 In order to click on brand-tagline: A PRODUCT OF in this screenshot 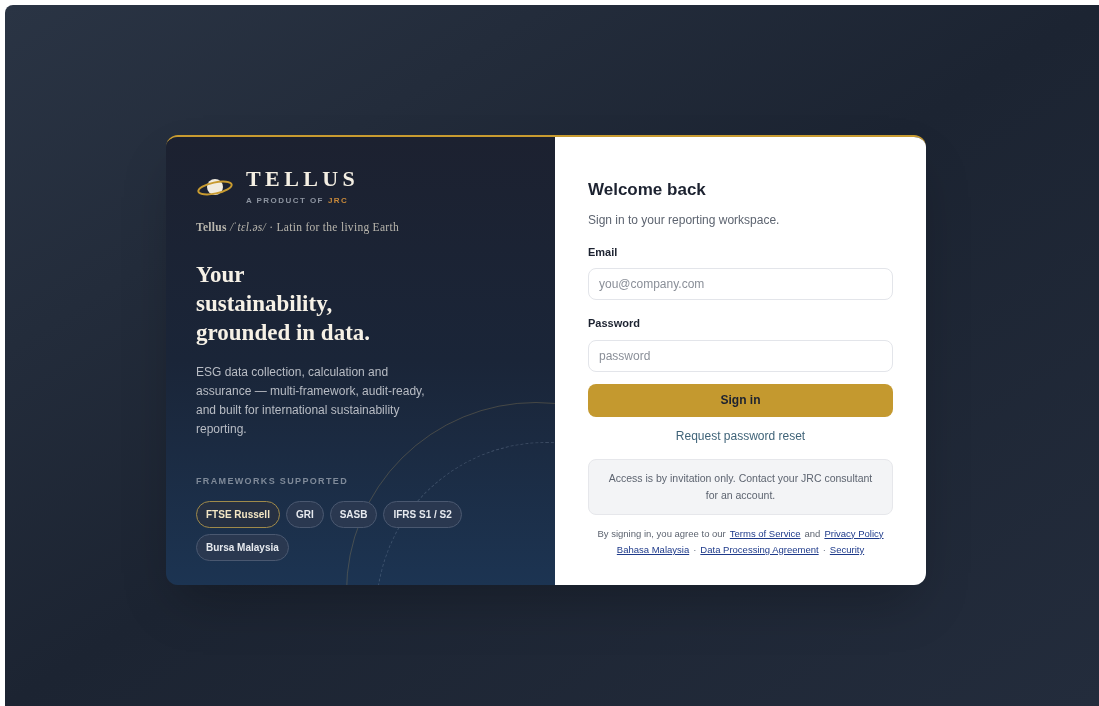, I will do `click(285, 201)`.